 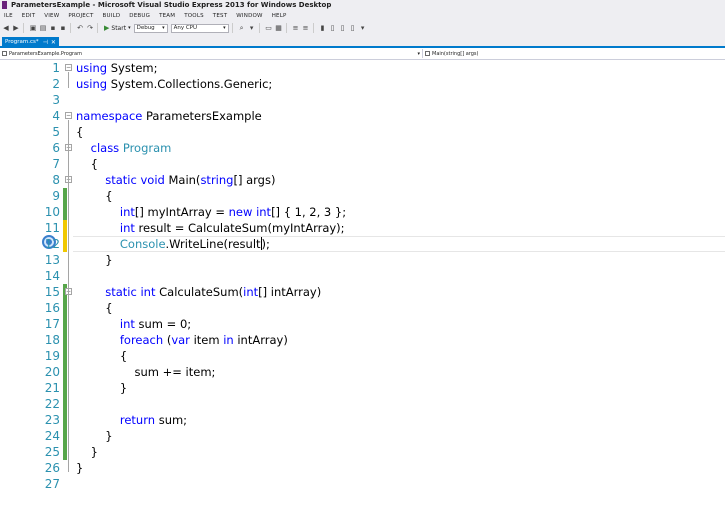 What do you see at coordinates (362, 132) in the screenshot?
I see `code-line: 5{` at bounding box center [362, 132].